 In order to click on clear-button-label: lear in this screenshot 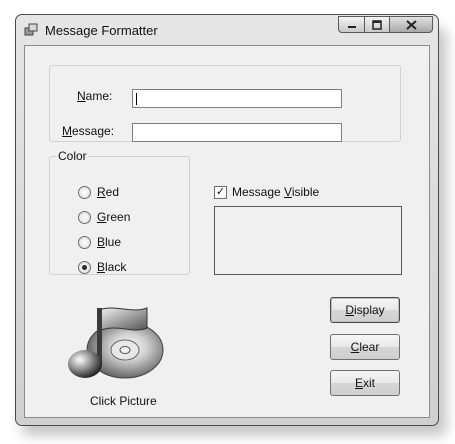, I will do `click(369, 347)`.